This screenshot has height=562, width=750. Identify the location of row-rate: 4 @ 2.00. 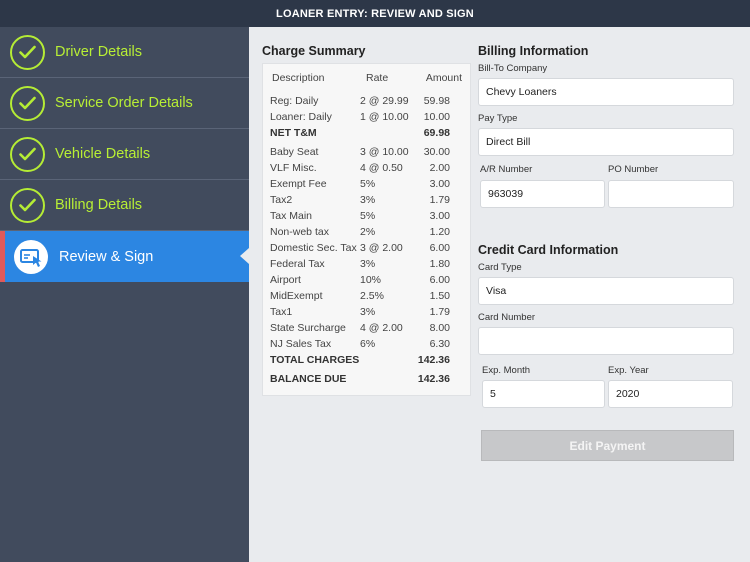
(381, 328).